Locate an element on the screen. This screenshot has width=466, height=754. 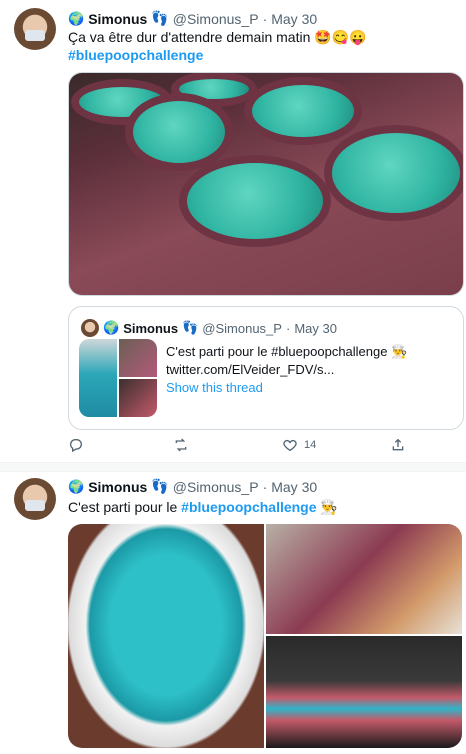
heart-icon is located at coordinates (290, 445).